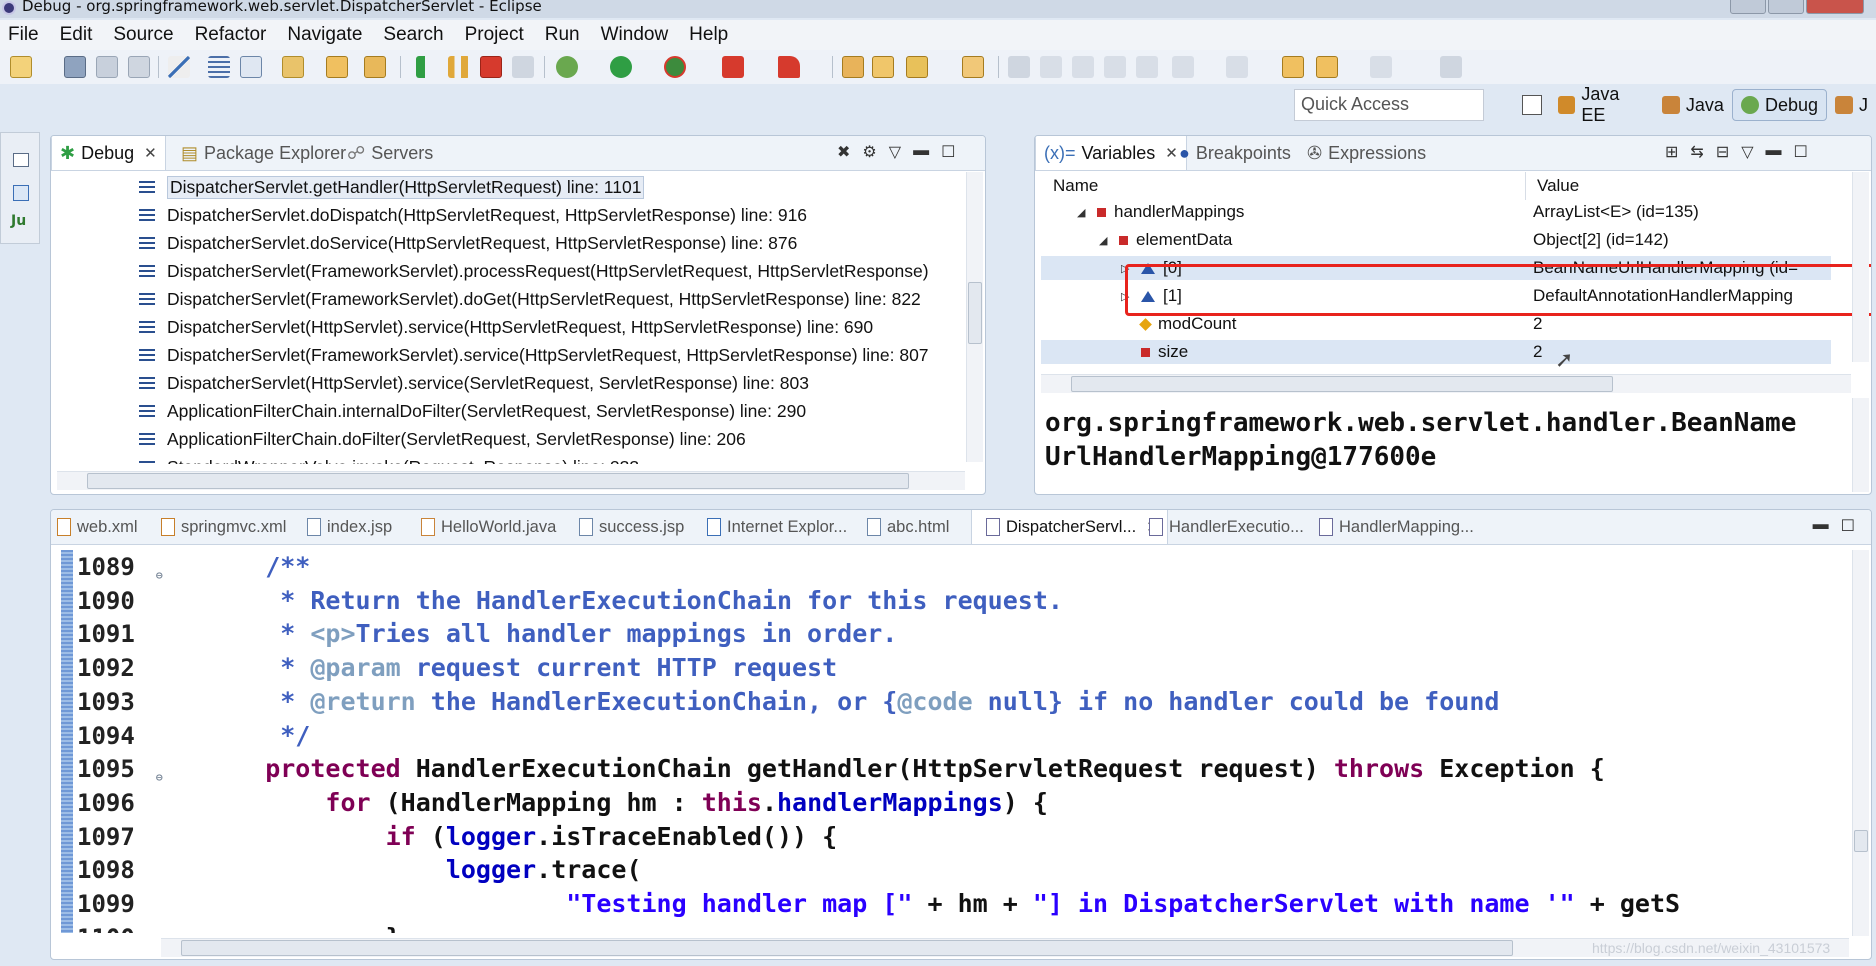  What do you see at coordinates (1327, 67) in the screenshot?
I see `back-icon` at bounding box center [1327, 67].